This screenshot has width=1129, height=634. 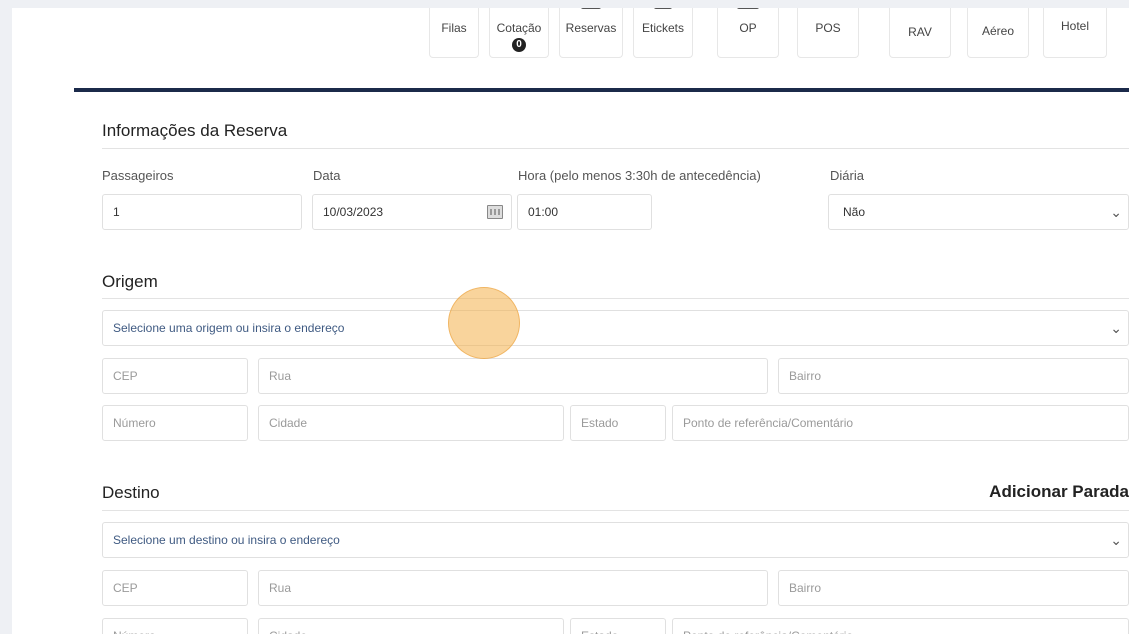 What do you see at coordinates (484, 323) in the screenshot?
I see `cursor-highlight` at bounding box center [484, 323].